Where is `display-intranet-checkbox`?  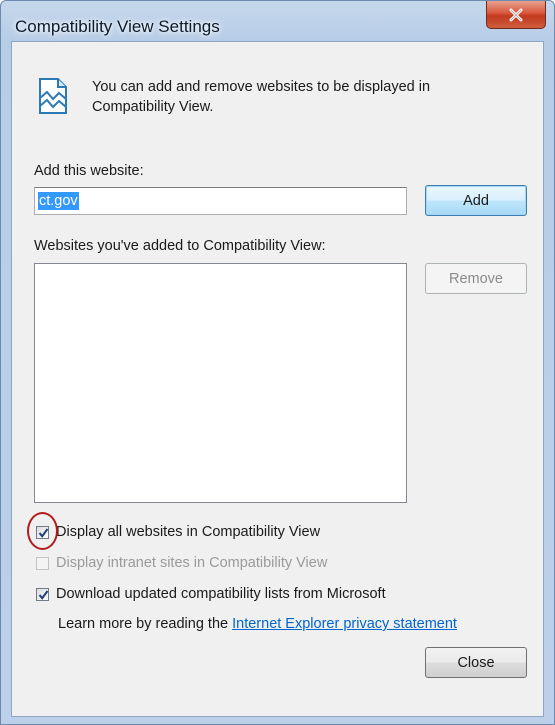
display-intranet-checkbox is located at coordinates (42, 563).